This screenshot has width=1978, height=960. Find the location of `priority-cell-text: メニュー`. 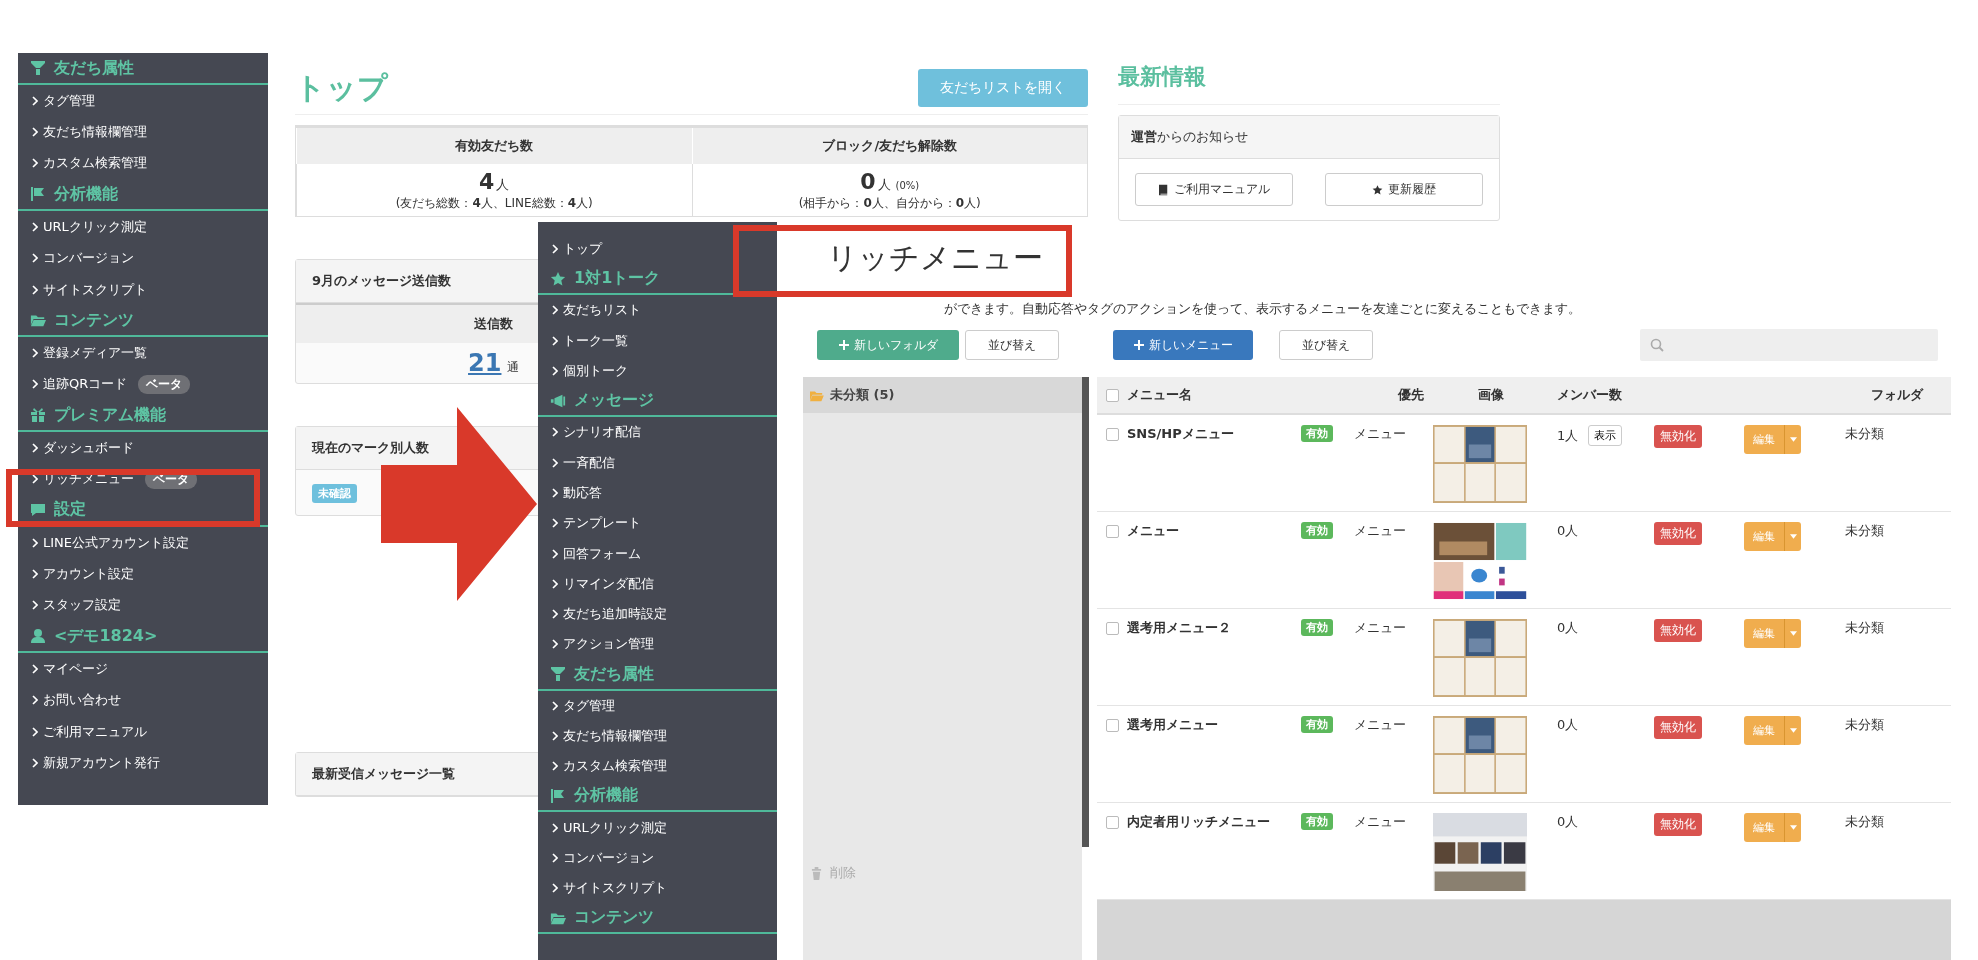

priority-cell-text: メニュー is located at coordinates (1380, 725).